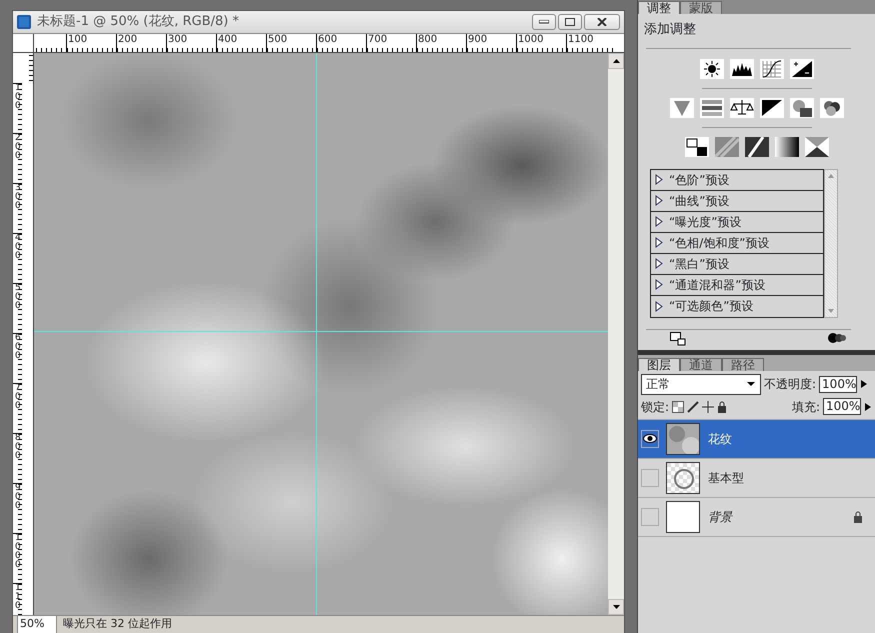 This screenshot has height=633, width=875. What do you see at coordinates (772, 108) in the screenshot?
I see `diagonal-icon` at bounding box center [772, 108].